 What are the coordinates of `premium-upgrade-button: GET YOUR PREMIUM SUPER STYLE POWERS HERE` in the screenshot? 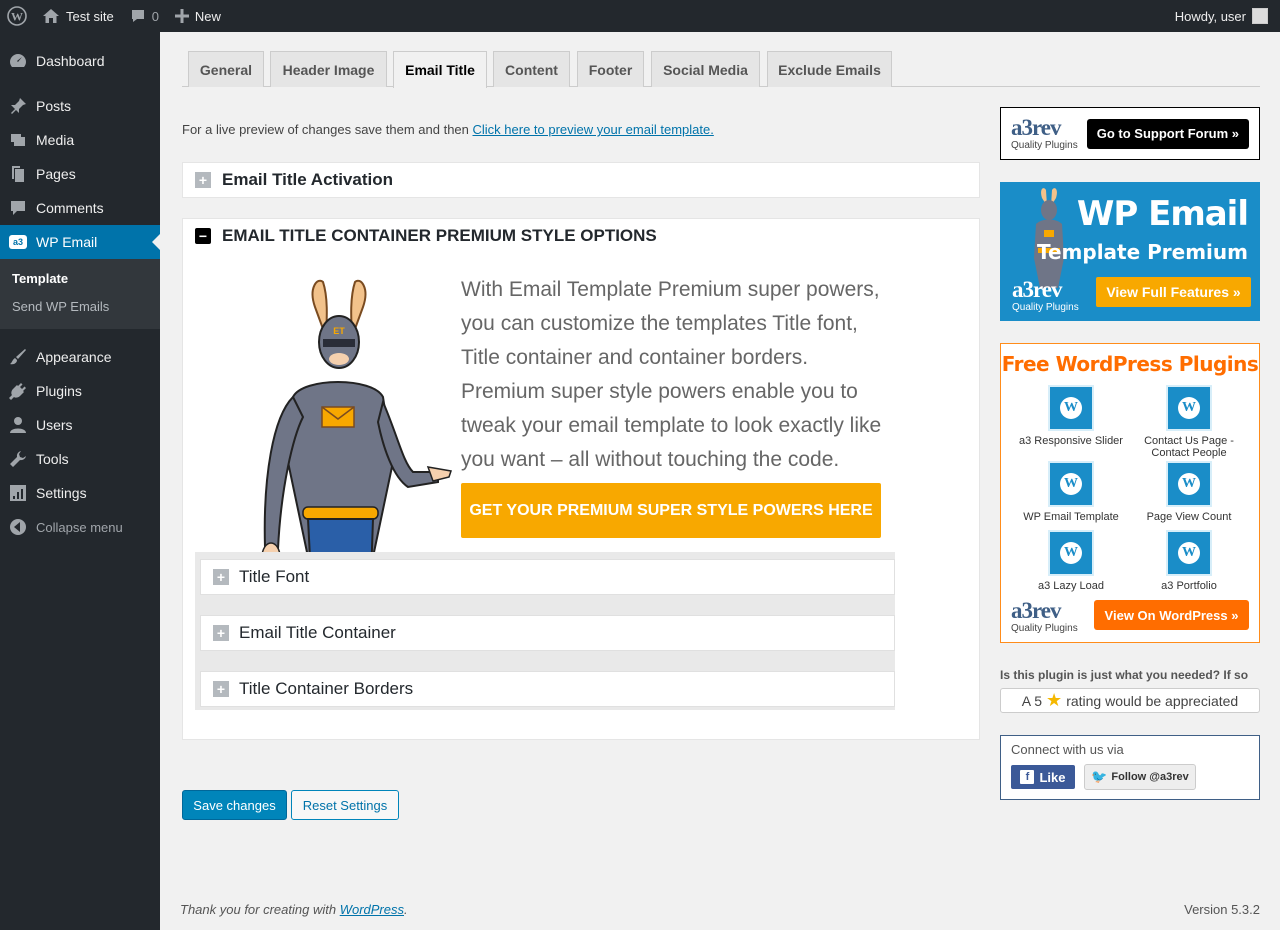 It's located at (671, 510).